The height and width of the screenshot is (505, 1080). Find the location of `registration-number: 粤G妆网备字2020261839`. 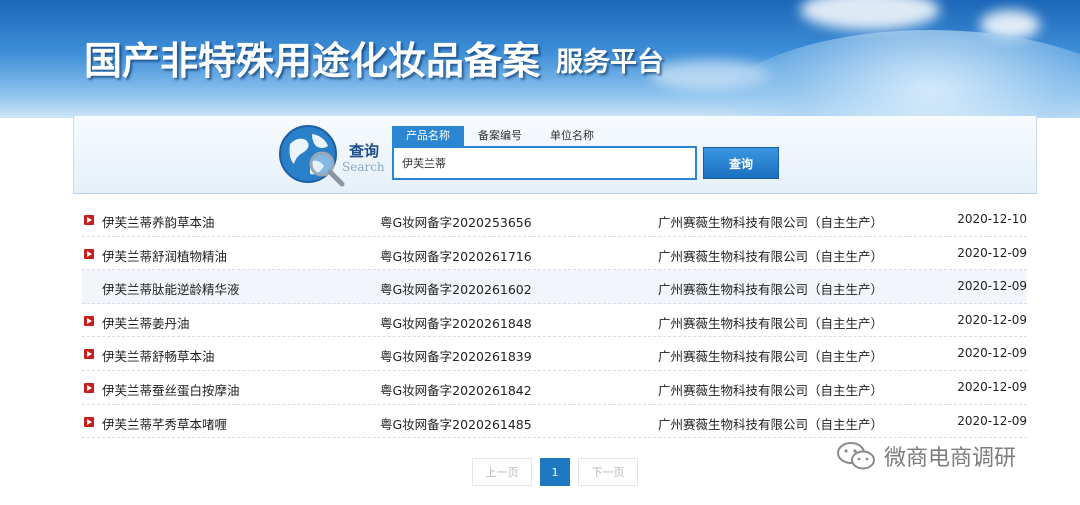

registration-number: 粤G妆网备字2020261839 is located at coordinates (456, 357).